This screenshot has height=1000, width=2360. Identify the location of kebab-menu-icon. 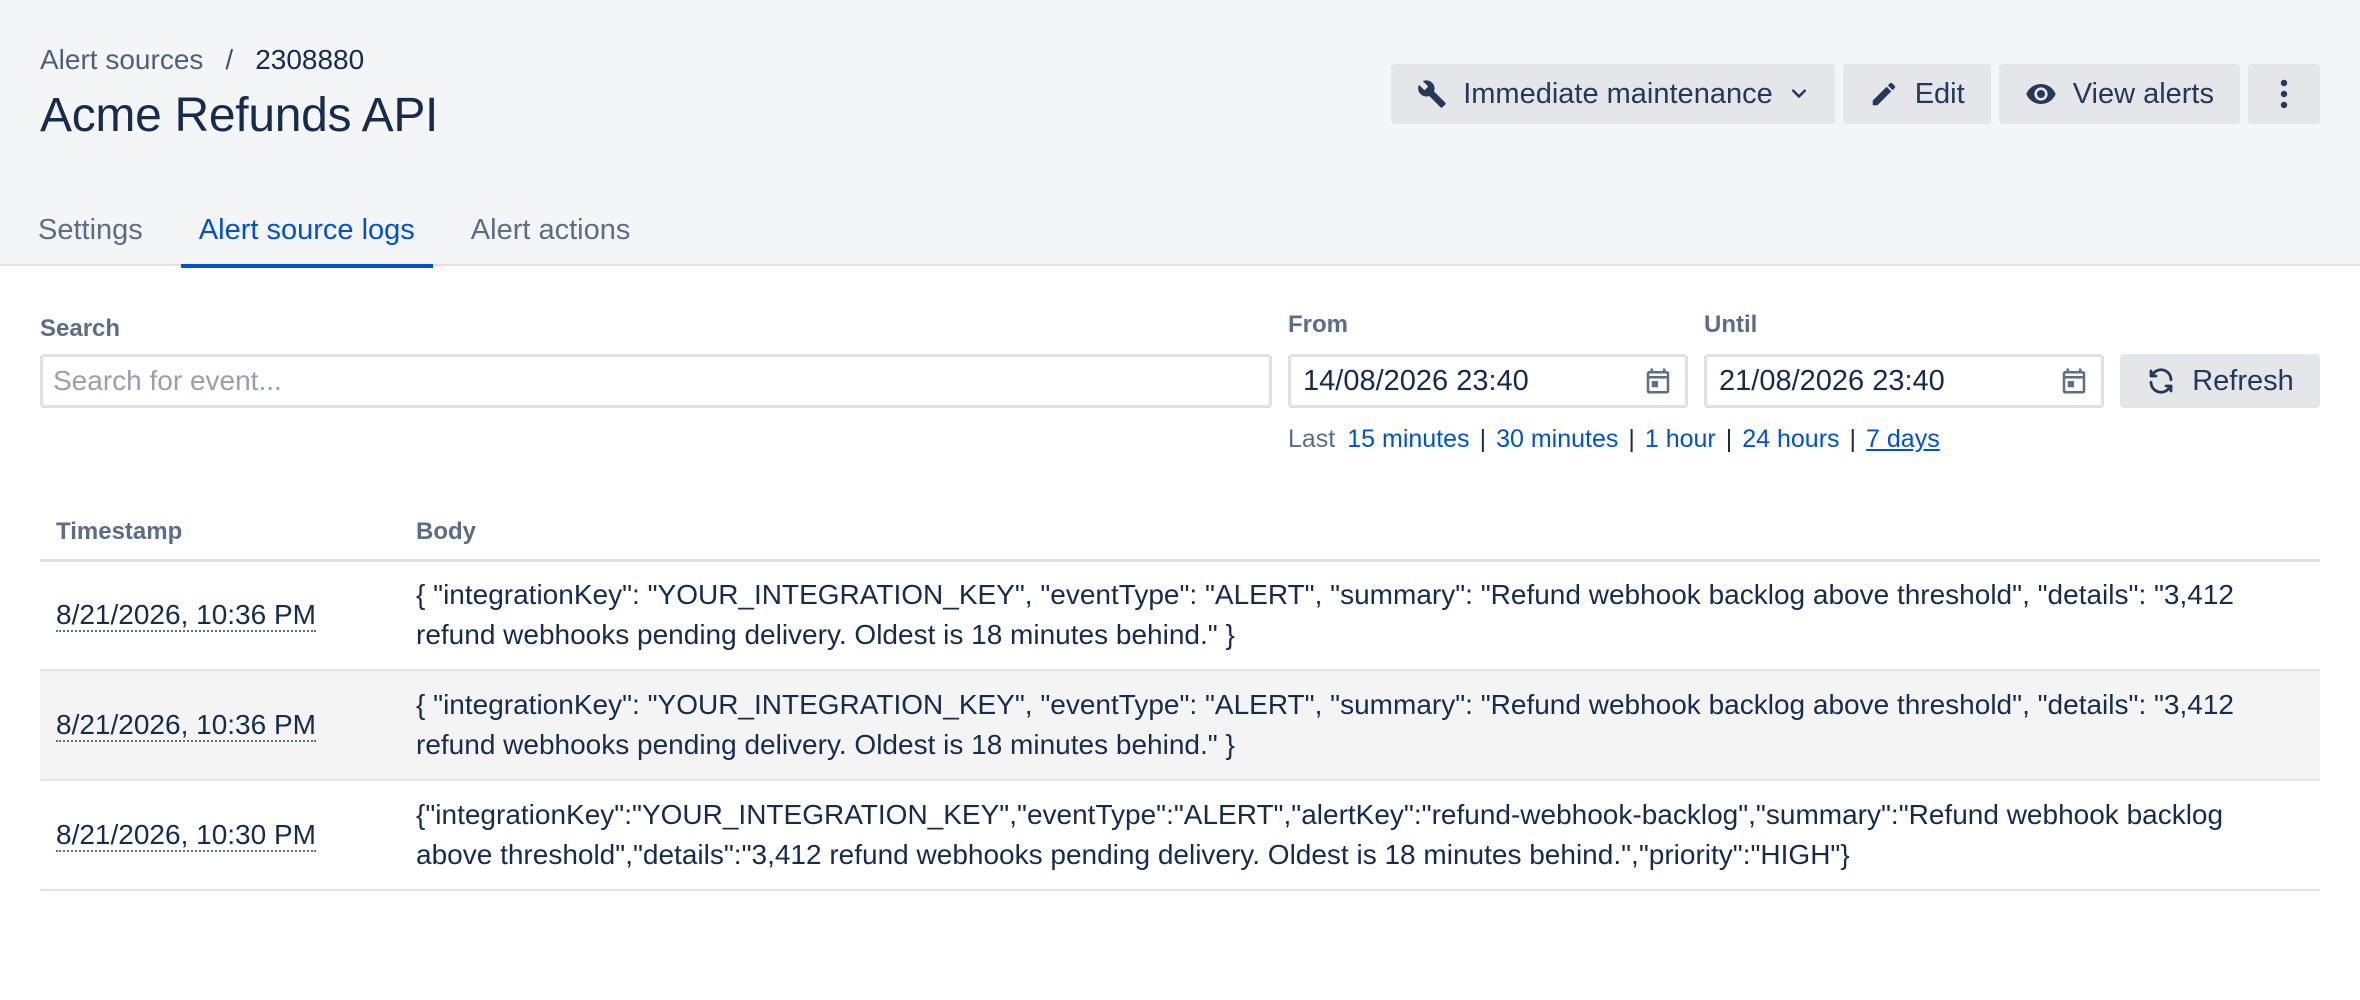
(2284, 94).